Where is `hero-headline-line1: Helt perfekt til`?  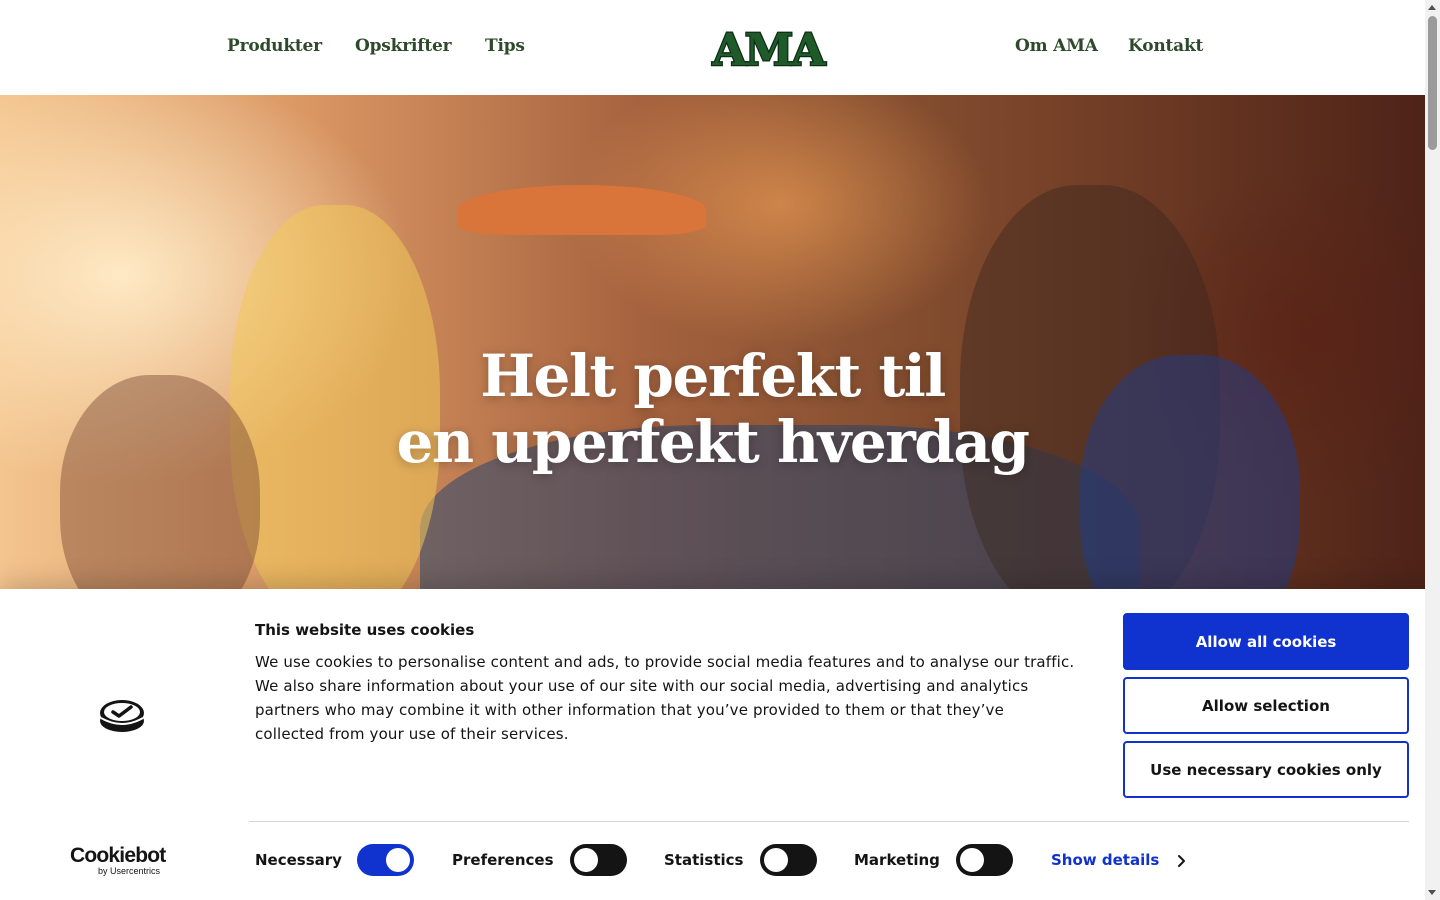 hero-headline-line1: Helt perfekt til is located at coordinates (713, 376).